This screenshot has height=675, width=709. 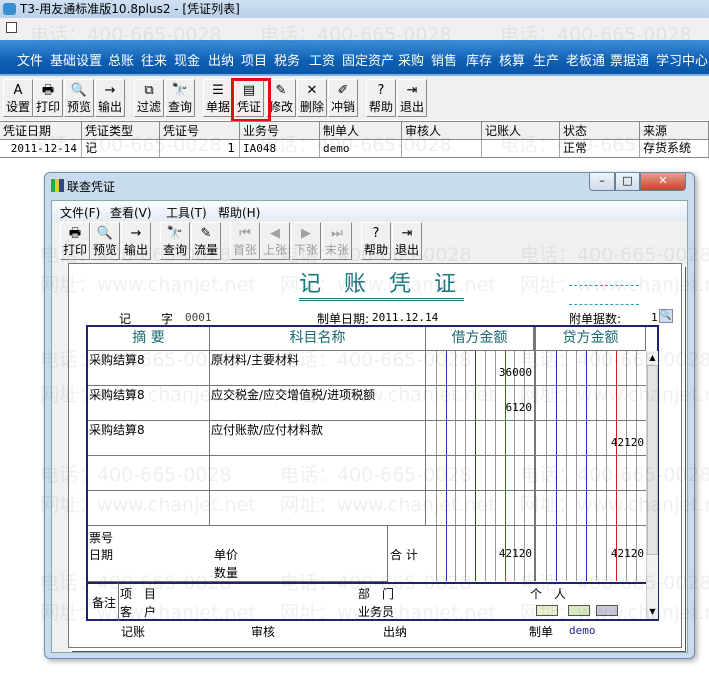 What do you see at coordinates (275, 241) in the screenshot?
I see `prev-button: ◀ 上张` at bounding box center [275, 241].